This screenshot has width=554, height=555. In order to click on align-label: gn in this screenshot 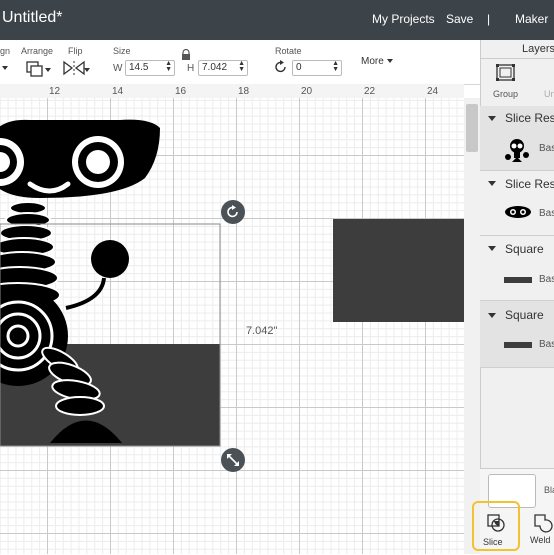, I will do `click(5, 51)`.